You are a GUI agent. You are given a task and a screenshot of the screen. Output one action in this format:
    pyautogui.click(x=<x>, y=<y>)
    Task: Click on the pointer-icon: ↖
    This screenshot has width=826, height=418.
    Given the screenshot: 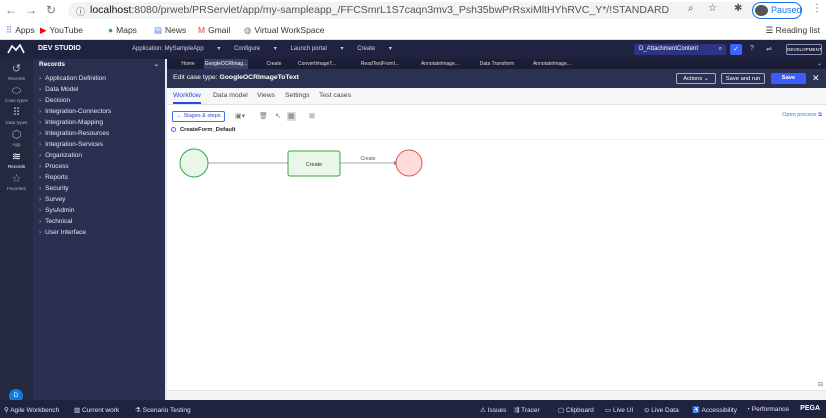 What is the action you would take?
    pyautogui.click(x=278, y=116)
    